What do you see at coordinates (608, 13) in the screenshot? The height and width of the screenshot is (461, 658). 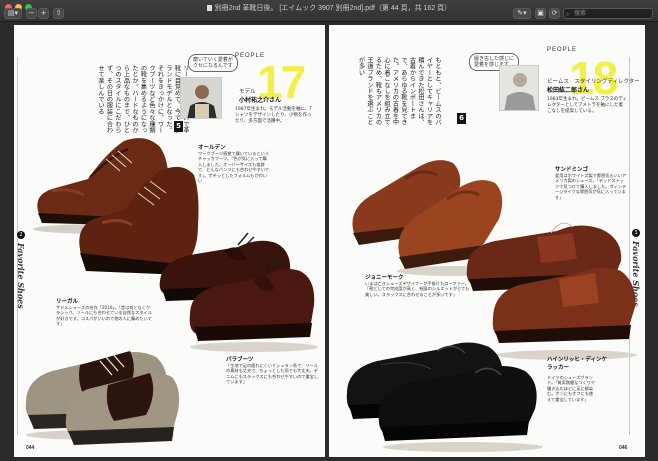 I see `search-input: ⌕ 搜索` at bounding box center [608, 13].